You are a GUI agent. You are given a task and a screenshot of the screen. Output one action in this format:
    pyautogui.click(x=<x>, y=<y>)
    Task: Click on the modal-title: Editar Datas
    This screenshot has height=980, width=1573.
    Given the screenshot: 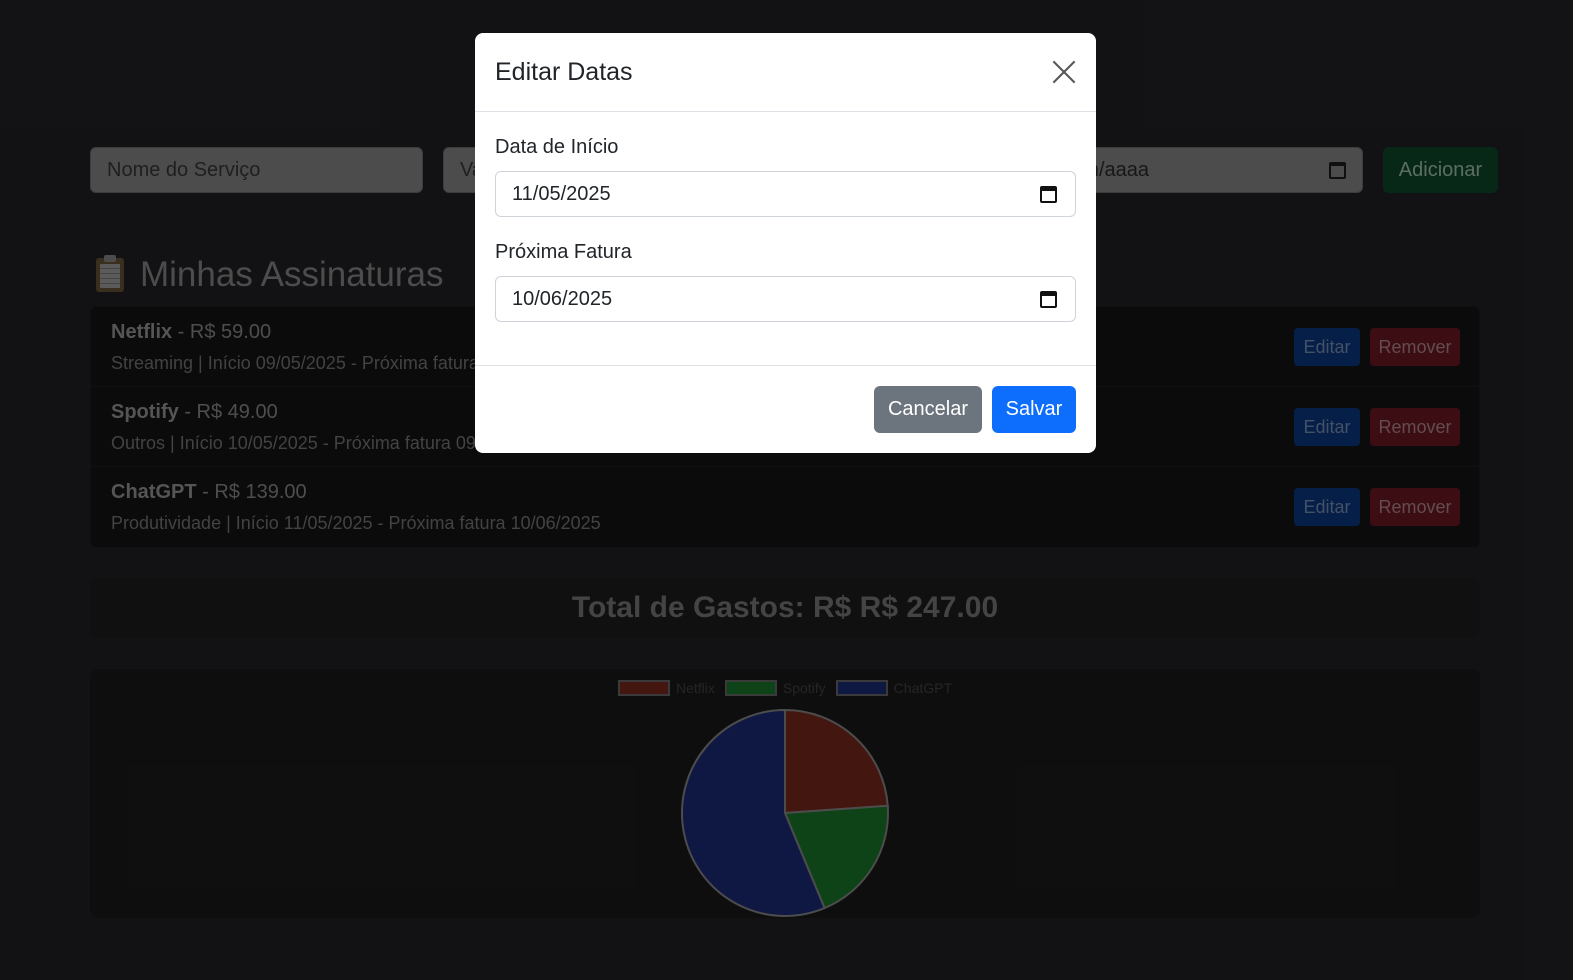 What is the action you would take?
    pyautogui.click(x=564, y=71)
    